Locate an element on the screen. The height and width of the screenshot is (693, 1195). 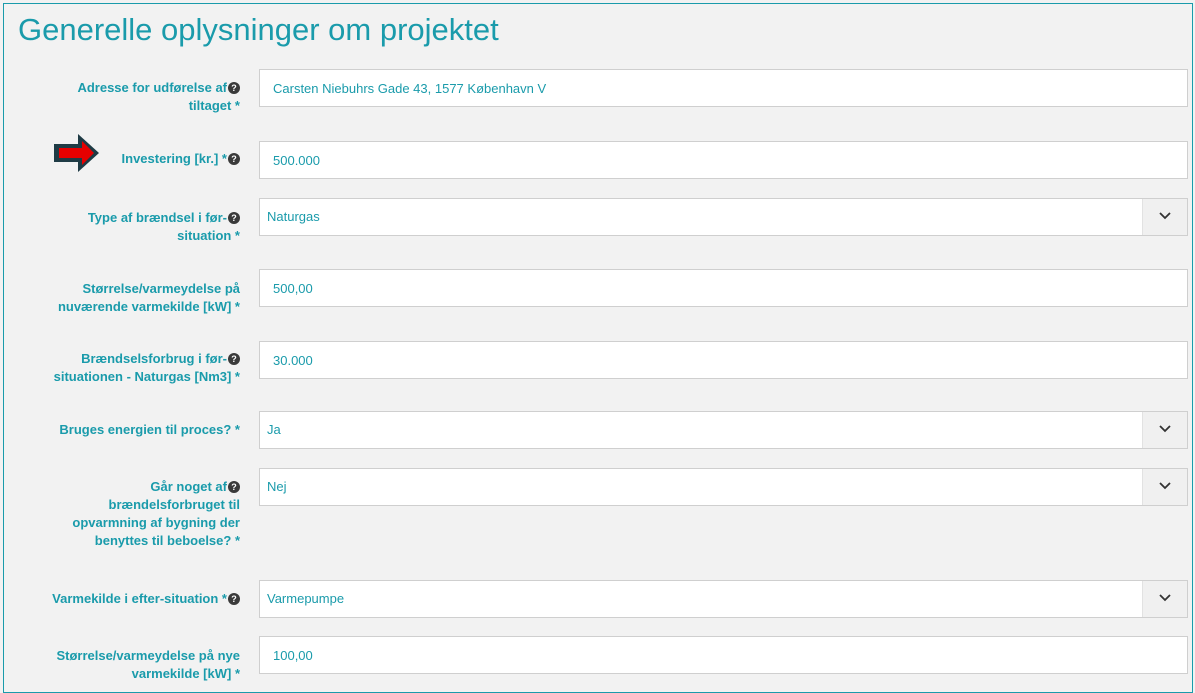
fuel-consumption-input is located at coordinates (713, 360).